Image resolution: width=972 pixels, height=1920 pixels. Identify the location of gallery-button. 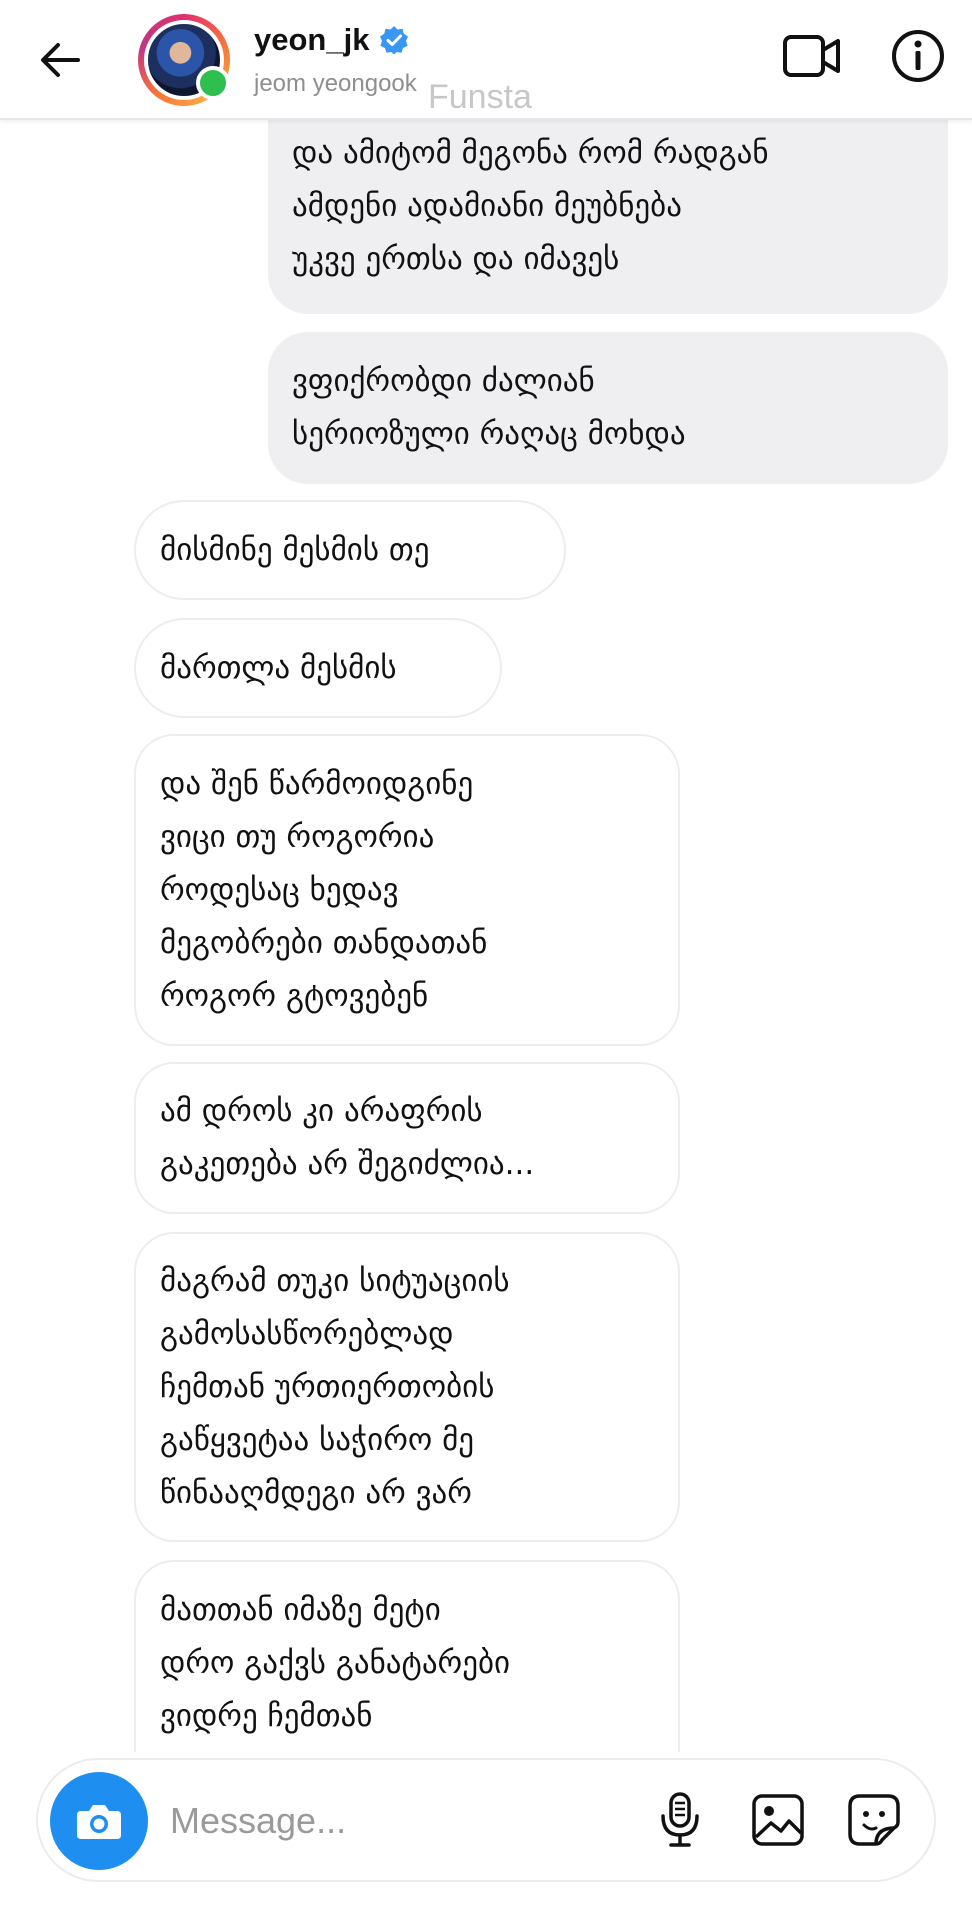
(778, 1820).